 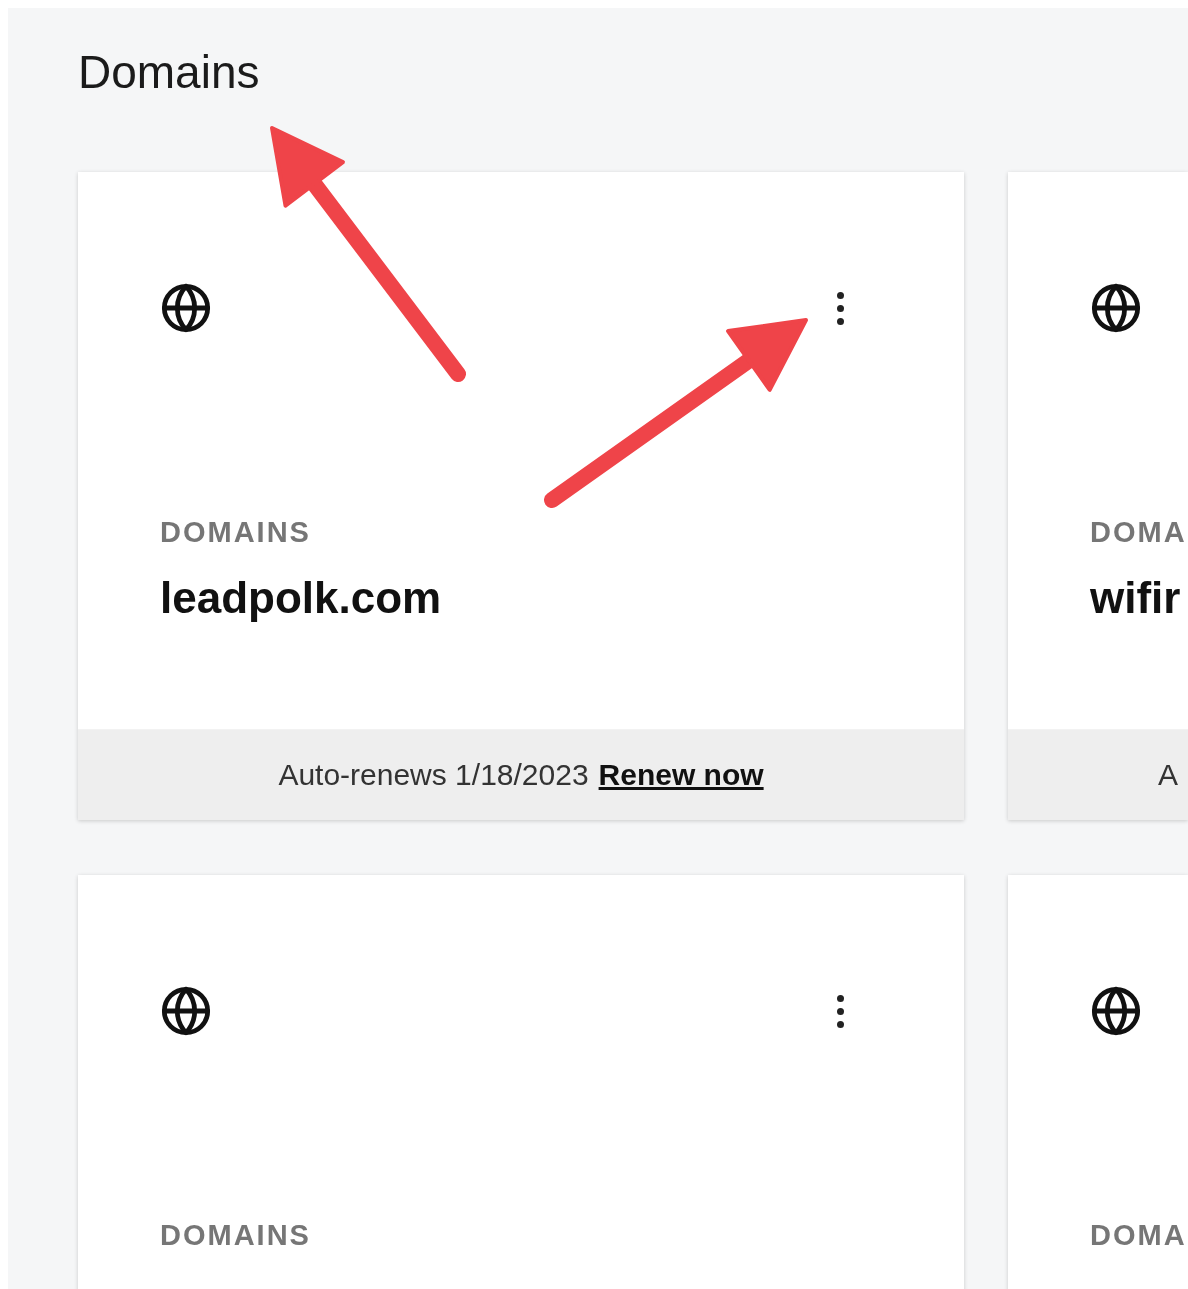 What do you see at coordinates (301, 598) in the screenshot?
I see `domain-name: leadpolk.com` at bounding box center [301, 598].